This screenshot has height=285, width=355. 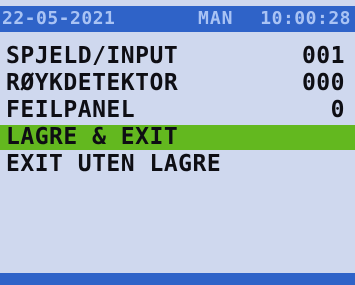 What do you see at coordinates (323, 83) in the screenshot?
I see `menu-item-value: 000` at bounding box center [323, 83].